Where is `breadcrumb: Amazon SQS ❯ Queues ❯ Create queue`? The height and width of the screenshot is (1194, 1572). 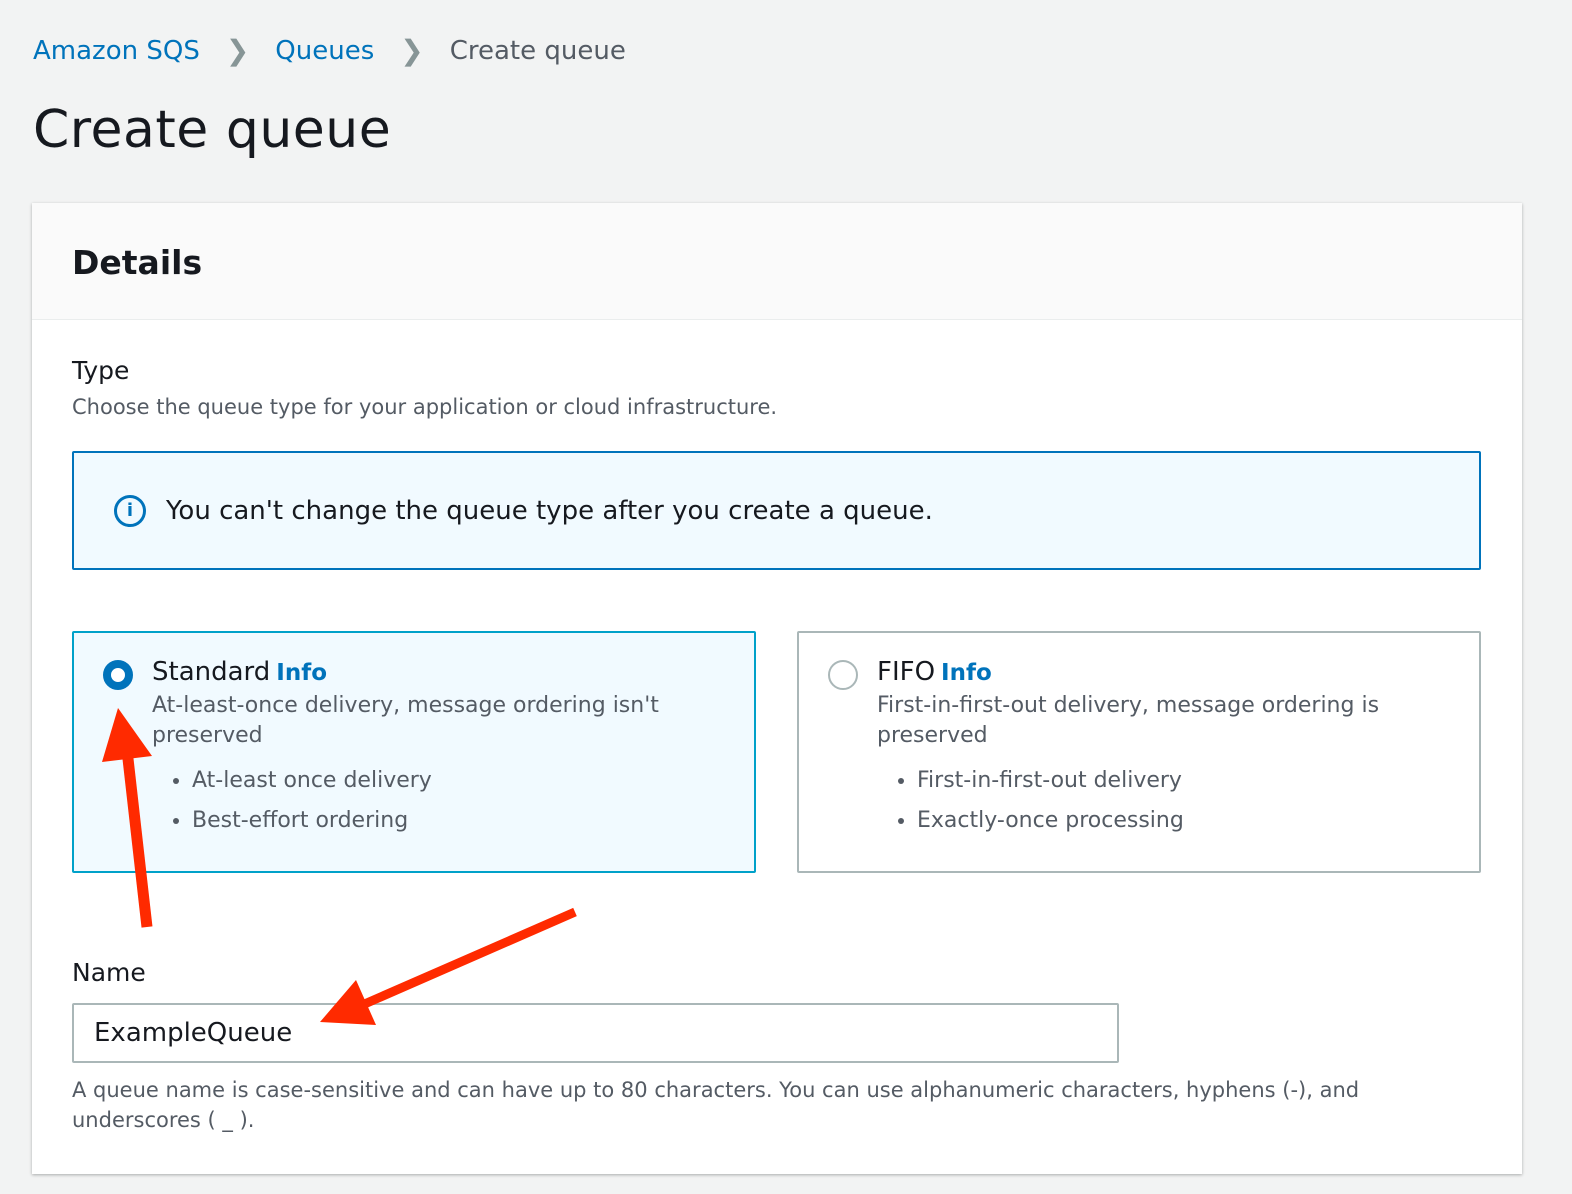 breadcrumb: Amazon SQS ❯ Queues ❯ Create queue is located at coordinates (329, 50).